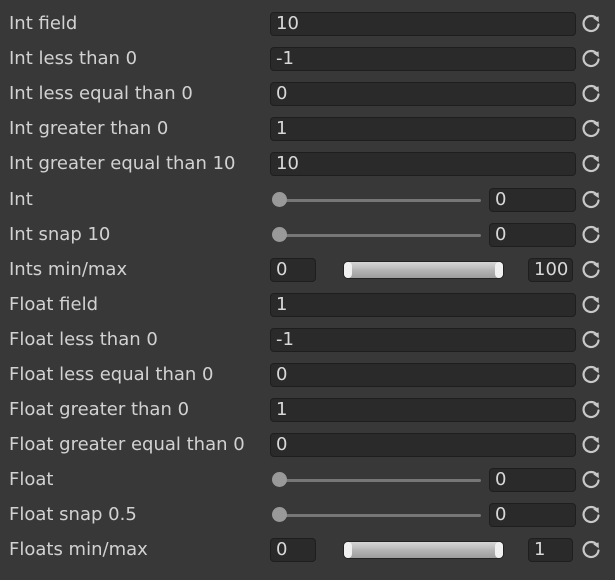 Image resolution: width=615 pixels, height=580 pixels. What do you see at coordinates (21, 199) in the screenshot?
I see `property-label: Int` at bounding box center [21, 199].